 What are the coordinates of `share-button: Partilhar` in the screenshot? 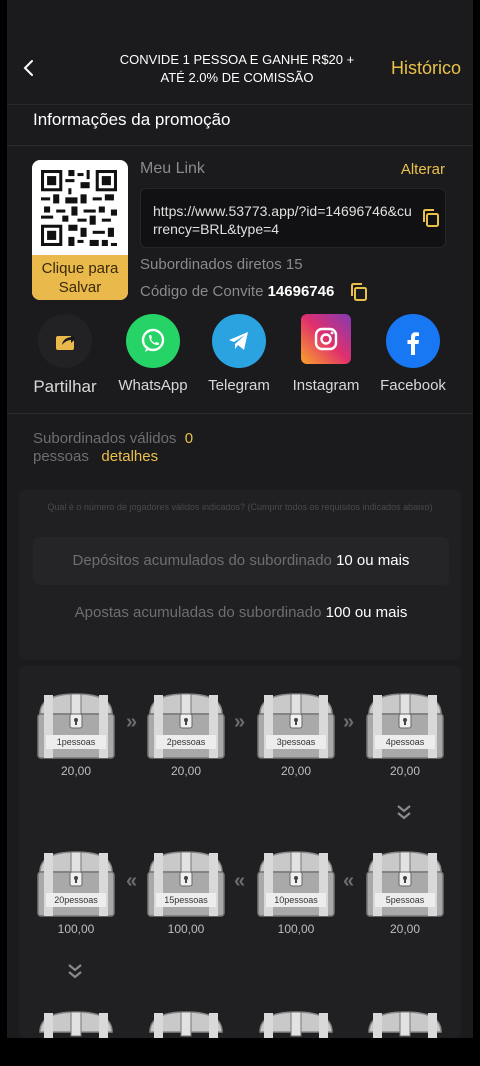 It's located at (65, 355).